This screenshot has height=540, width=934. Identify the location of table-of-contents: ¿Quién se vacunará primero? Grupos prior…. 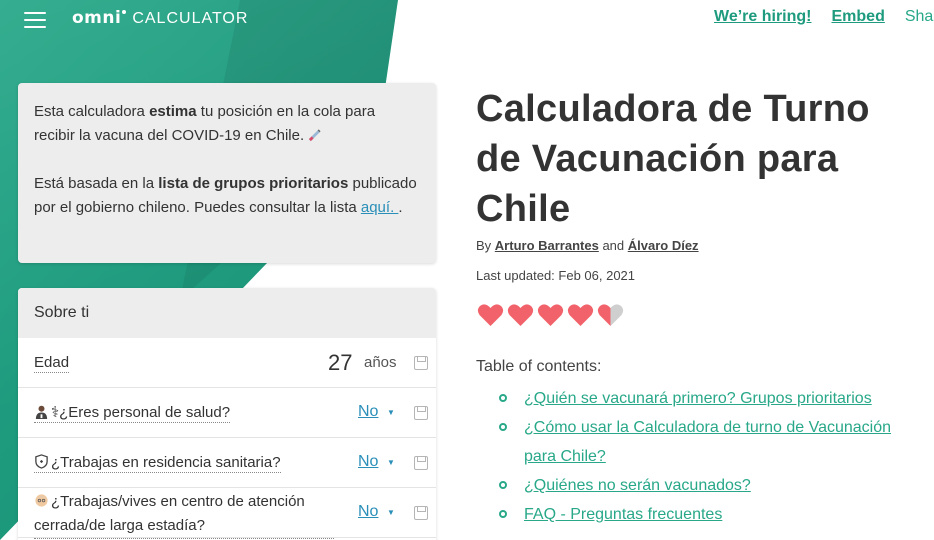
(708, 456).